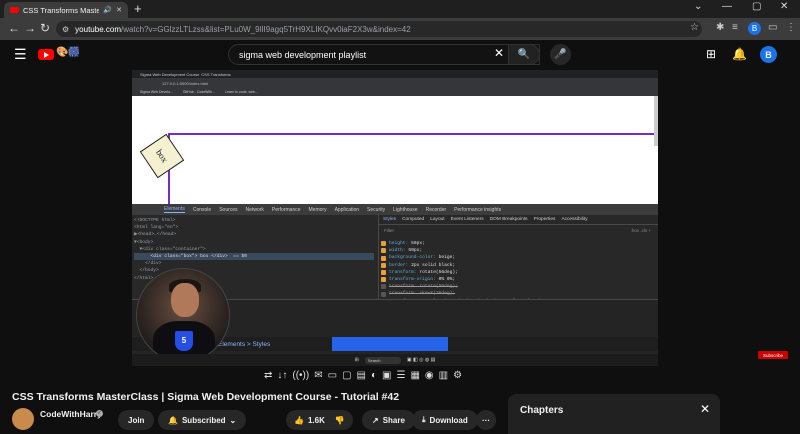  I want to click on player-tool-icon: ☰, so click(400, 375).